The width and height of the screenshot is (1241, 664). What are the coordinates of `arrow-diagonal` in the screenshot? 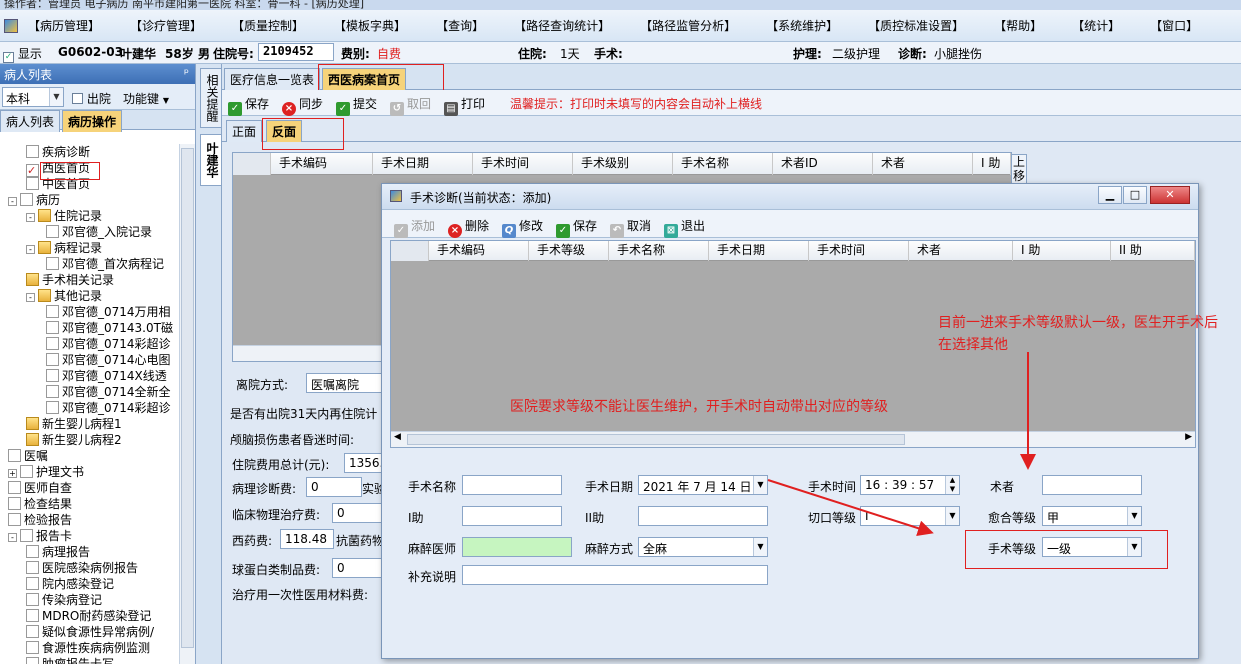 It's located at (850, 507).